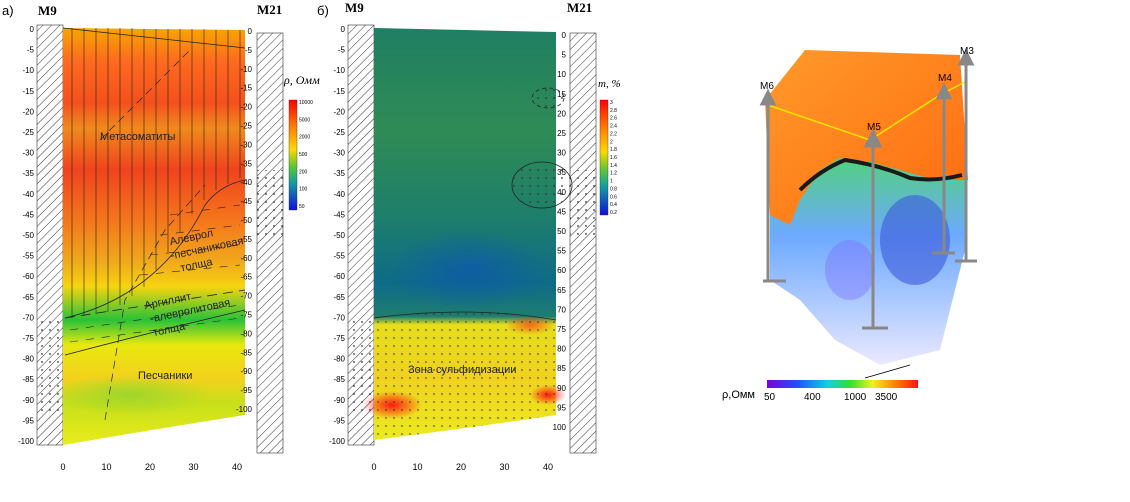 This screenshot has width=1130, height=502. What do you see at coordinates (613, 150) in the screenshot?
I see `colorbar-tick-label: 1.8` at bounding box center [613, 150].